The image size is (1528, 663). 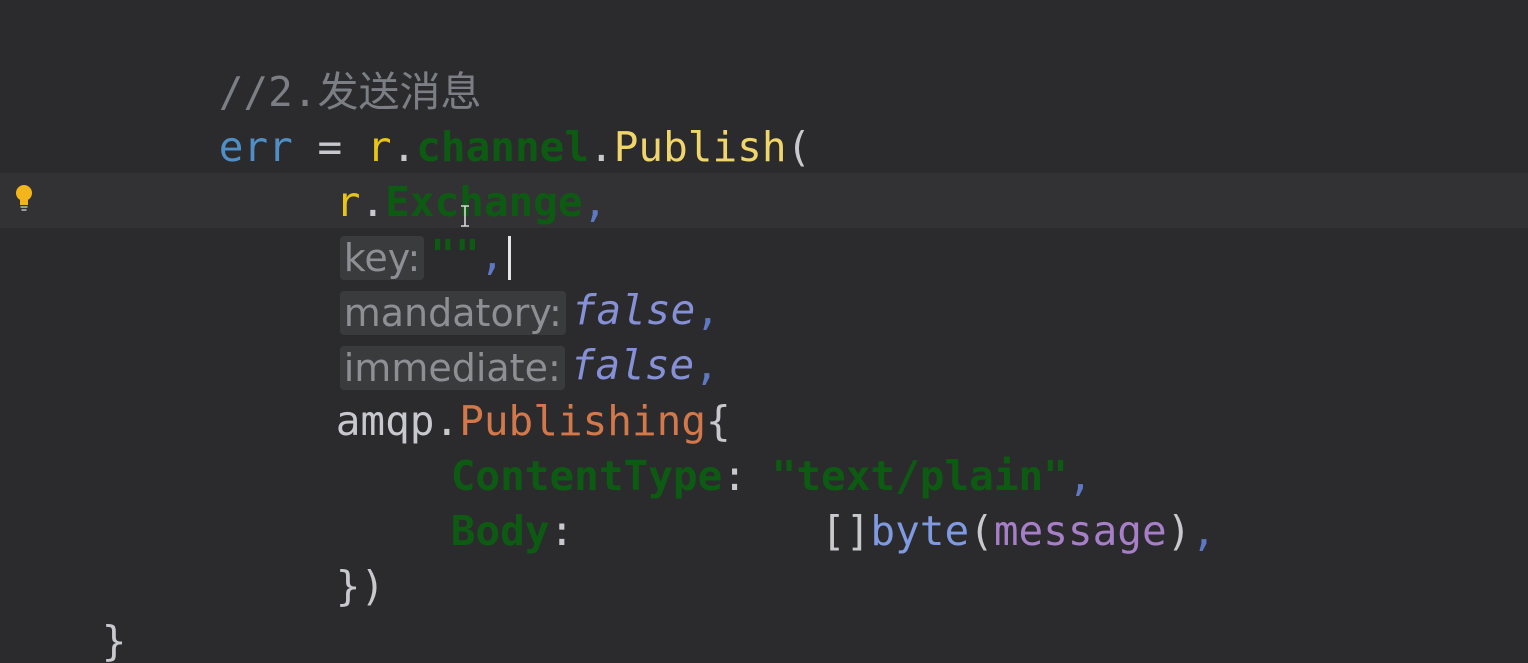 What do you see at coordinates (24, 198) in the screenshot?
I see `lightbulb-icon` at bounding box center [24, 198].